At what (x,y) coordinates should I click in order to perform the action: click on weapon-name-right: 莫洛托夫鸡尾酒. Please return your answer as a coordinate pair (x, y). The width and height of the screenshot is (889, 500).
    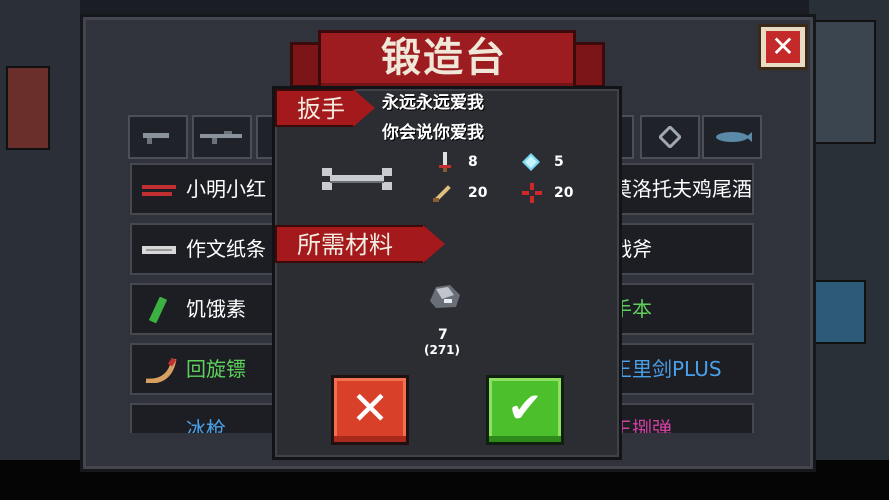
    Looking at the image, I should click on (682, 189).